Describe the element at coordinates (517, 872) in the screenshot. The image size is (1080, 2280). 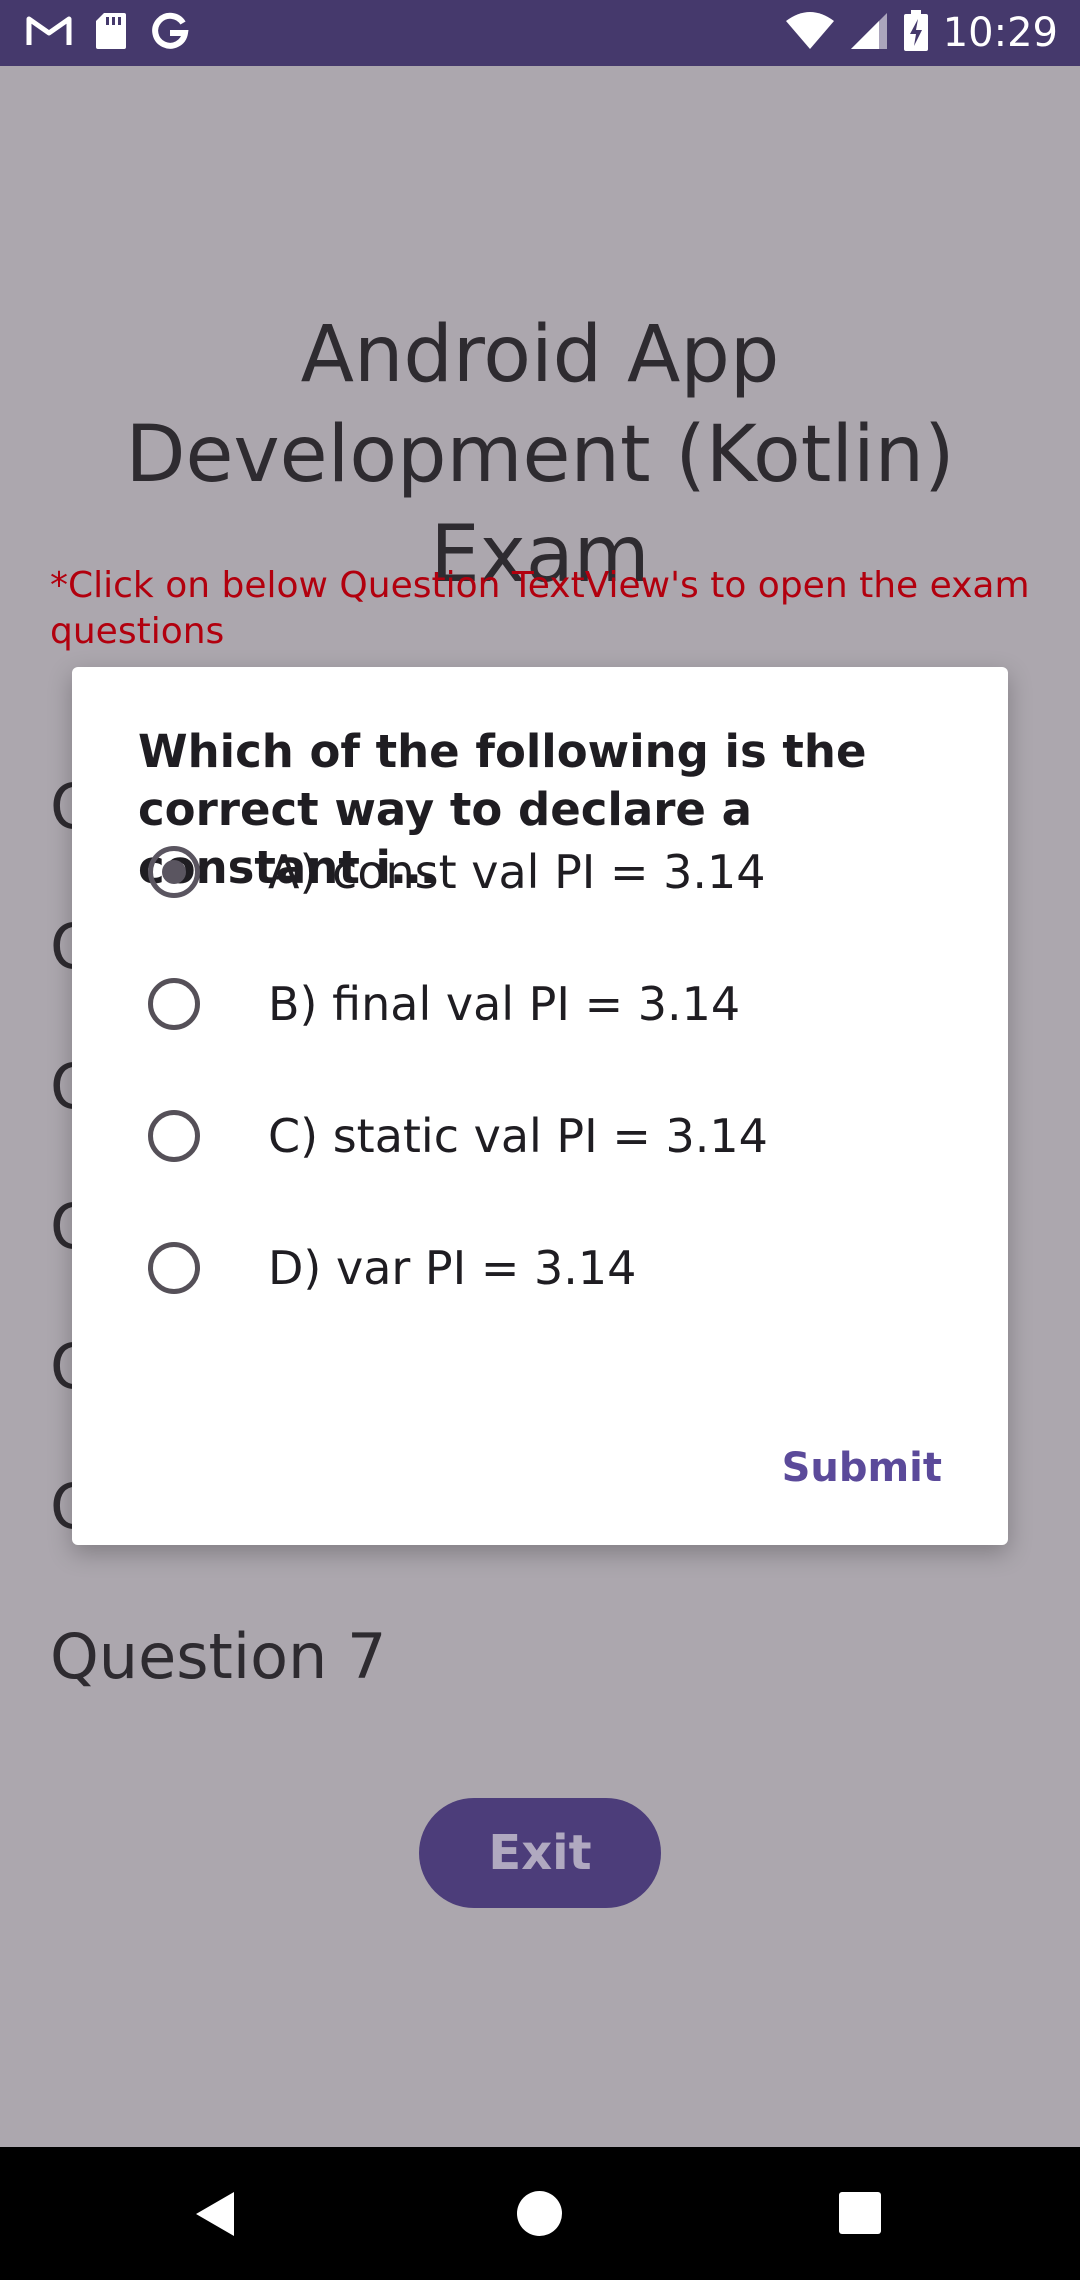
I see `option-a-label: A) const val PI = 3.14` at that location.